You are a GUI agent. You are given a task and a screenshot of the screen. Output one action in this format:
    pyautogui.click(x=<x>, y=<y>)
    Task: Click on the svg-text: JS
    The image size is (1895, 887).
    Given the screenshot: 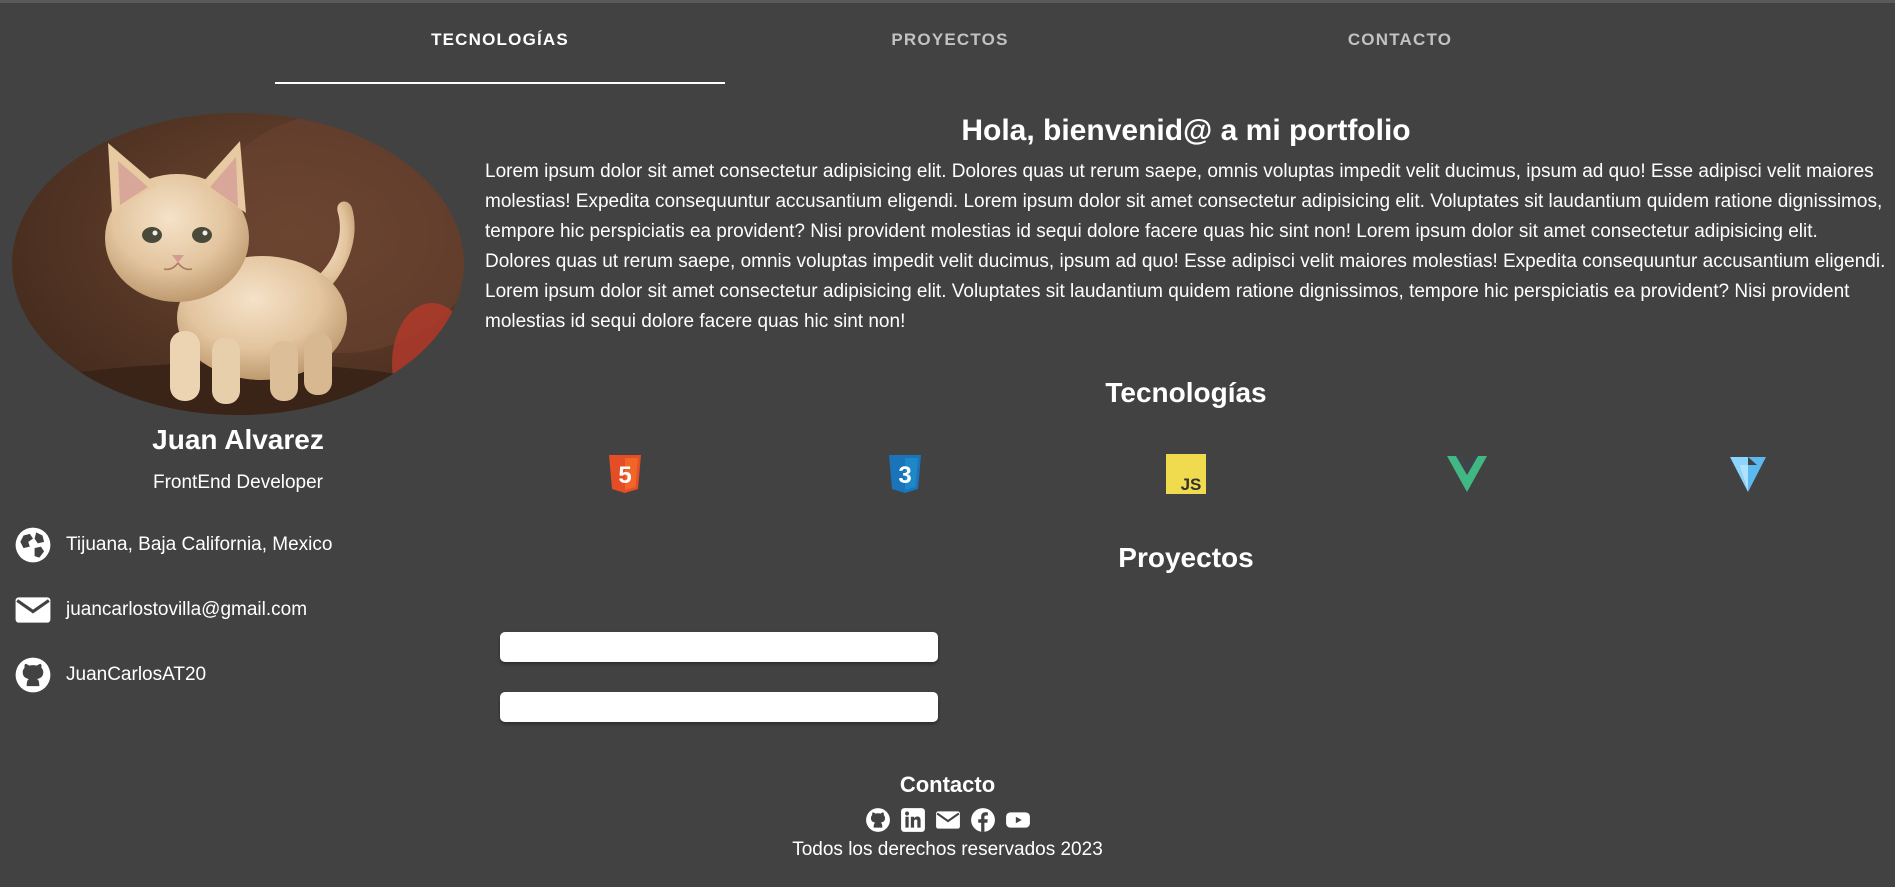 What is the action you would take?
    pyautogui.click(x=1191, y=484)
    